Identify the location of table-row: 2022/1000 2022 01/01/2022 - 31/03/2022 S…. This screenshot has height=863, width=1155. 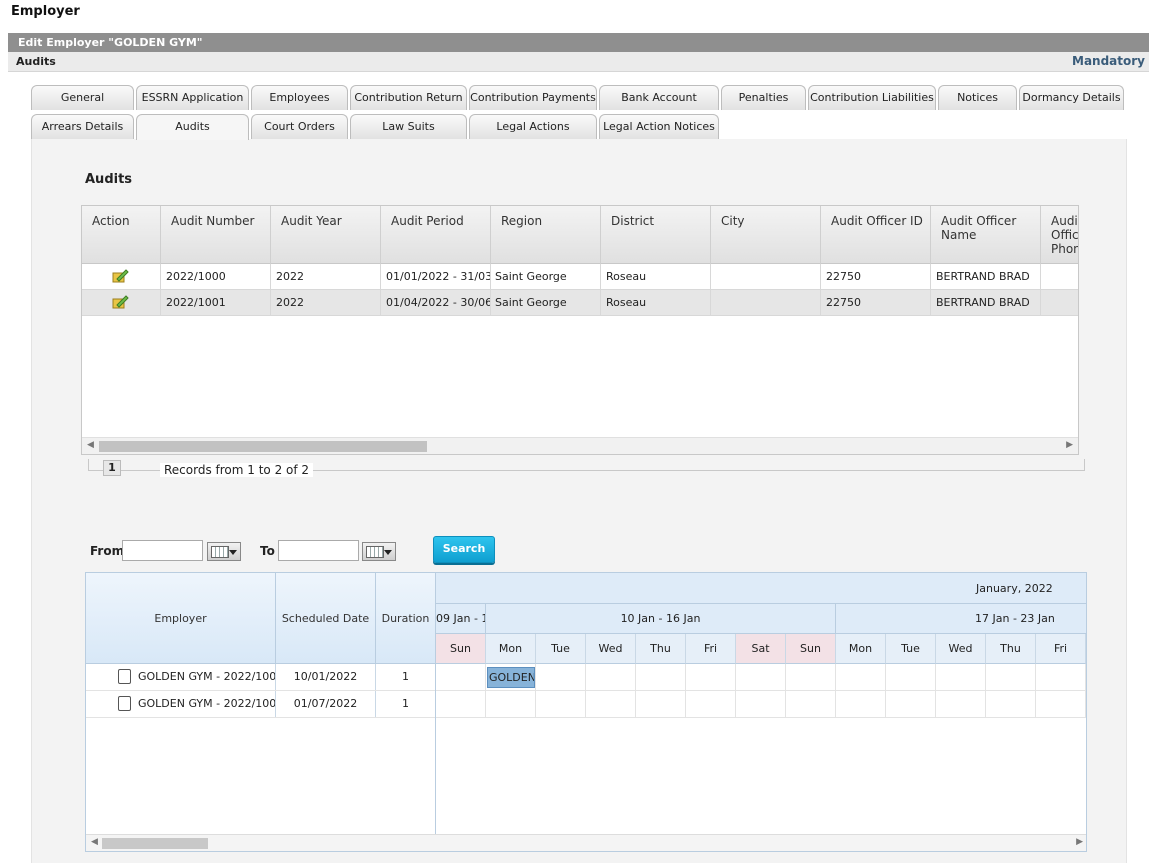
(580, 277).